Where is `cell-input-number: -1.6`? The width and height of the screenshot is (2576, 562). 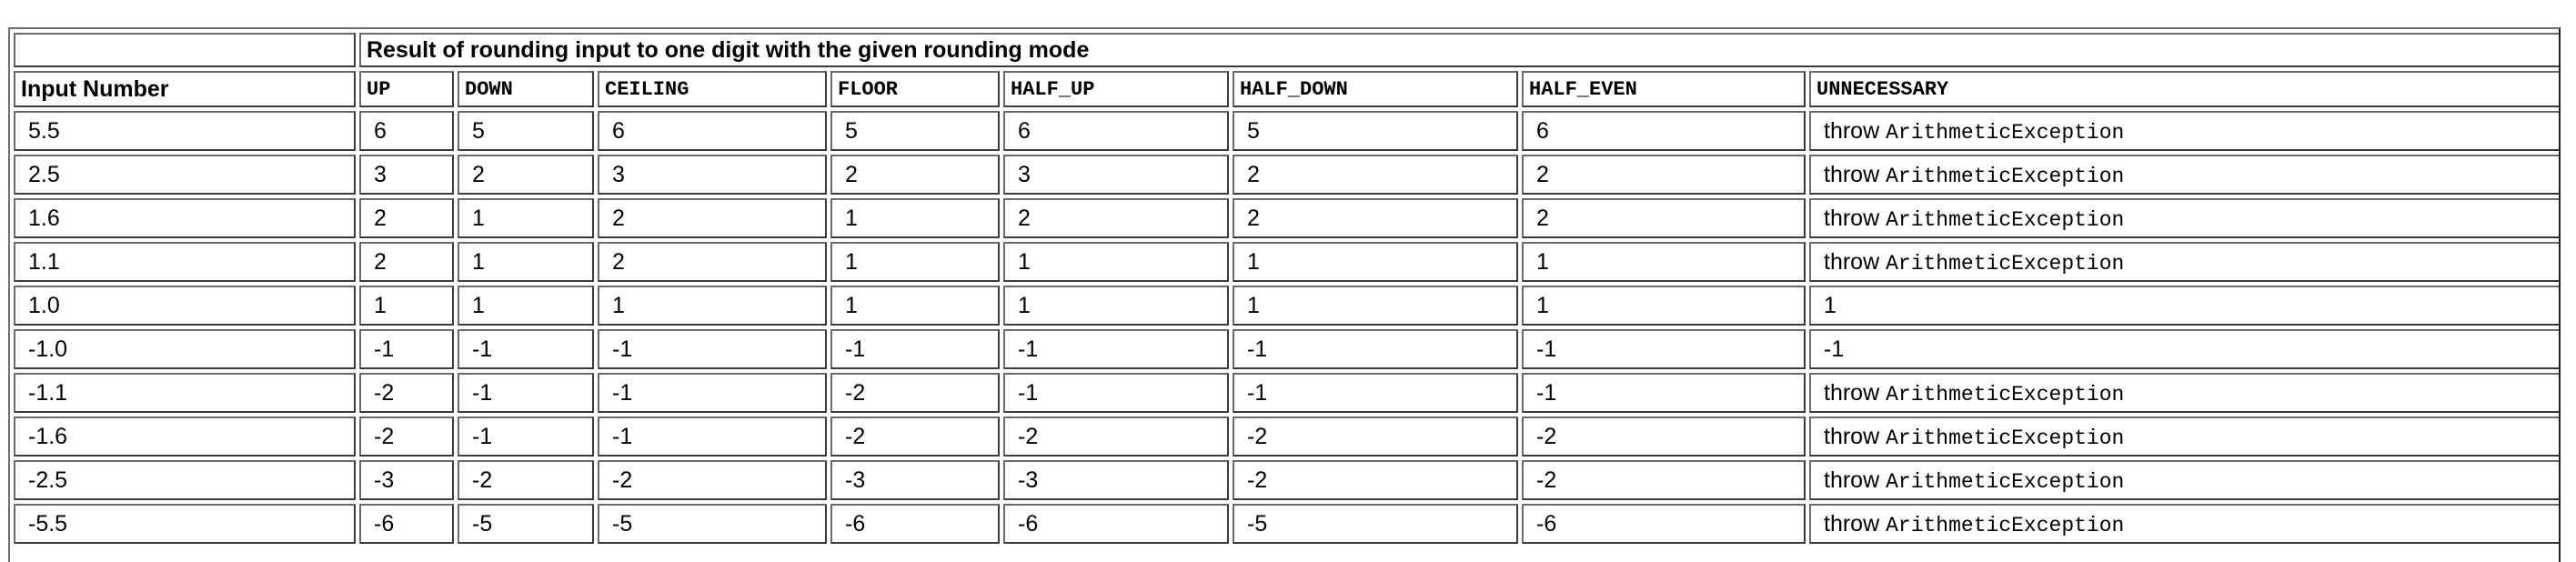
cell-input-number: -1.6 is located at coordinates (185, 436).